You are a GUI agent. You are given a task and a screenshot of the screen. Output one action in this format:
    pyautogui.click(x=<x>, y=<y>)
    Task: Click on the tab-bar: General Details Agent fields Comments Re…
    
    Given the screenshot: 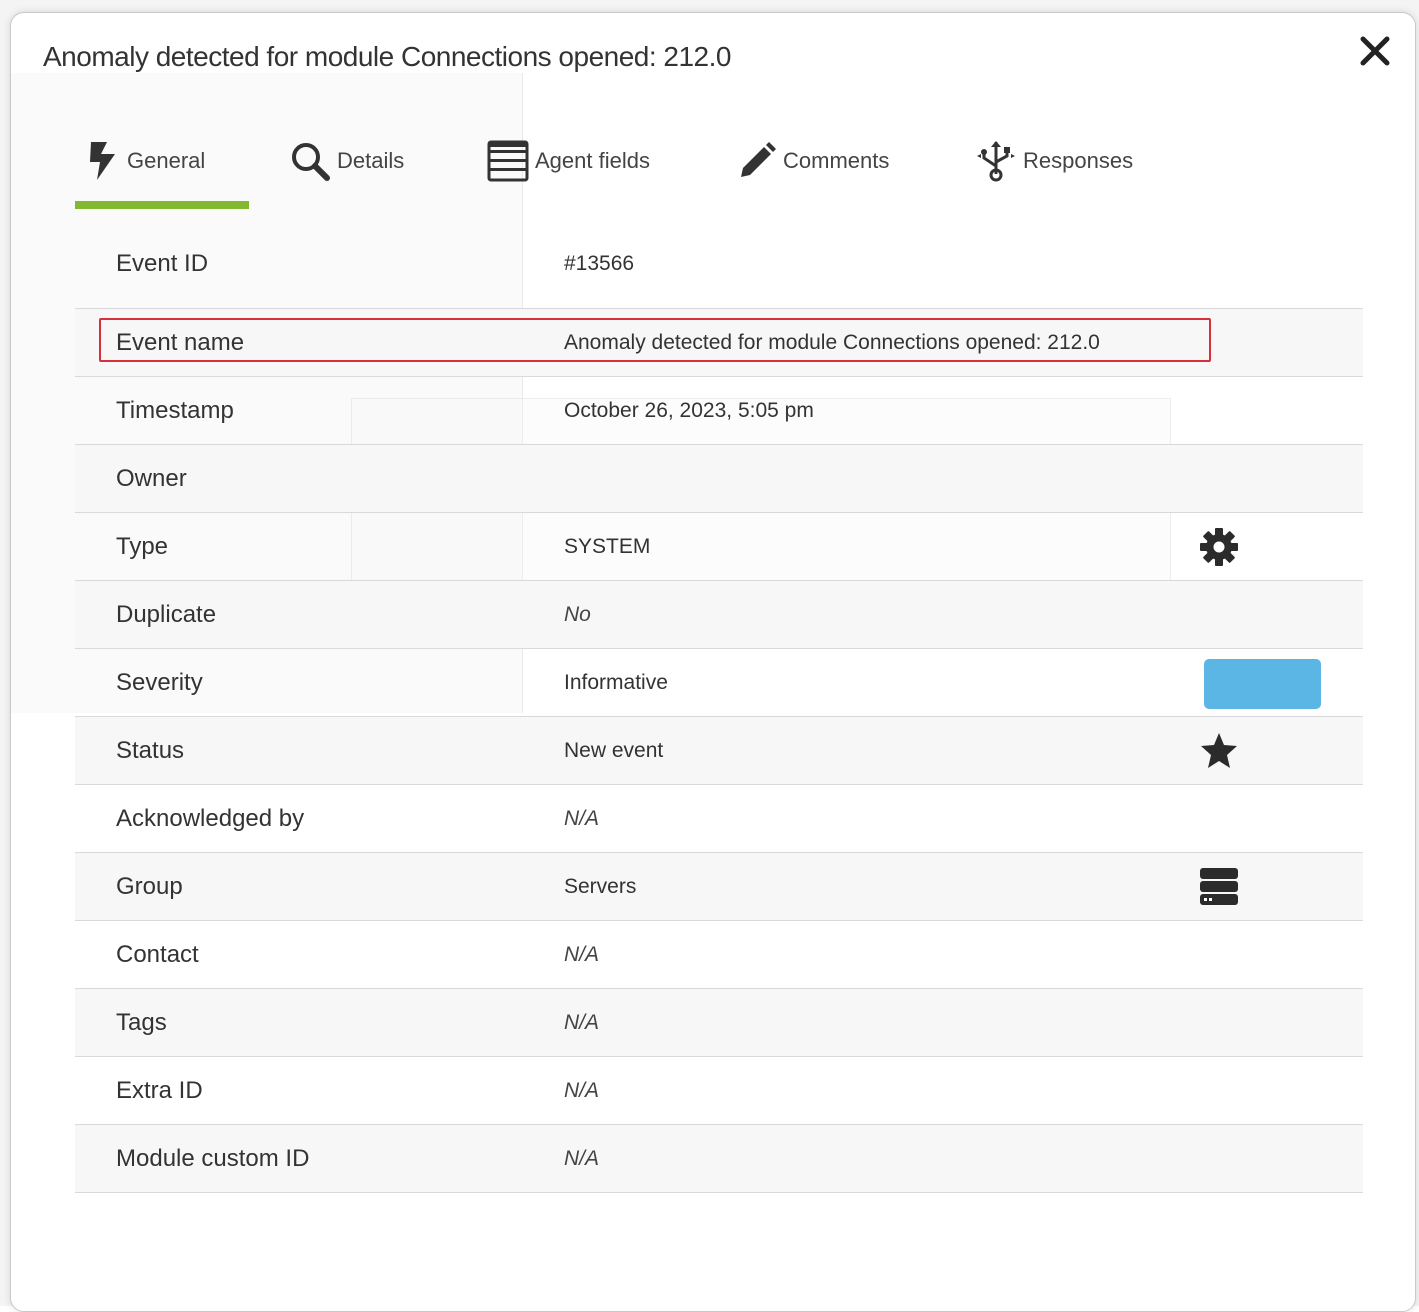 What is the action you would take?
    pyautogui.click(x=675, y=168)
    